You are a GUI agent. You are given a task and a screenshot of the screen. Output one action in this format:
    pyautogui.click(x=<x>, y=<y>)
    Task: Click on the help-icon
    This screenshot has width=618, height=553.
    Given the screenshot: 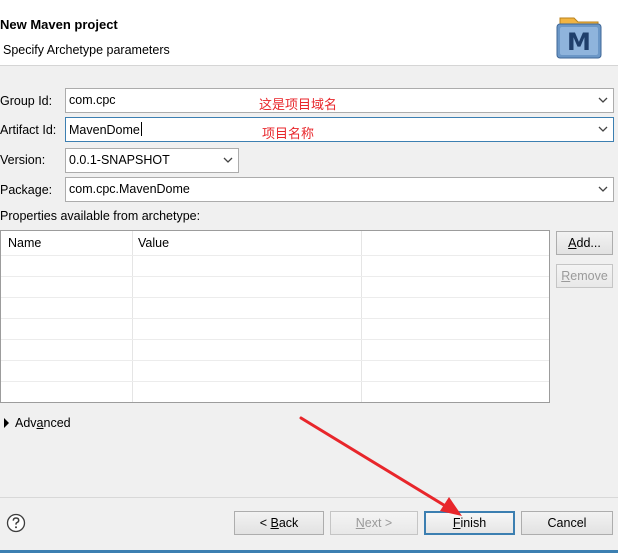 What is the action you would take?
    pyautogui.click(x=16, y=523)
    